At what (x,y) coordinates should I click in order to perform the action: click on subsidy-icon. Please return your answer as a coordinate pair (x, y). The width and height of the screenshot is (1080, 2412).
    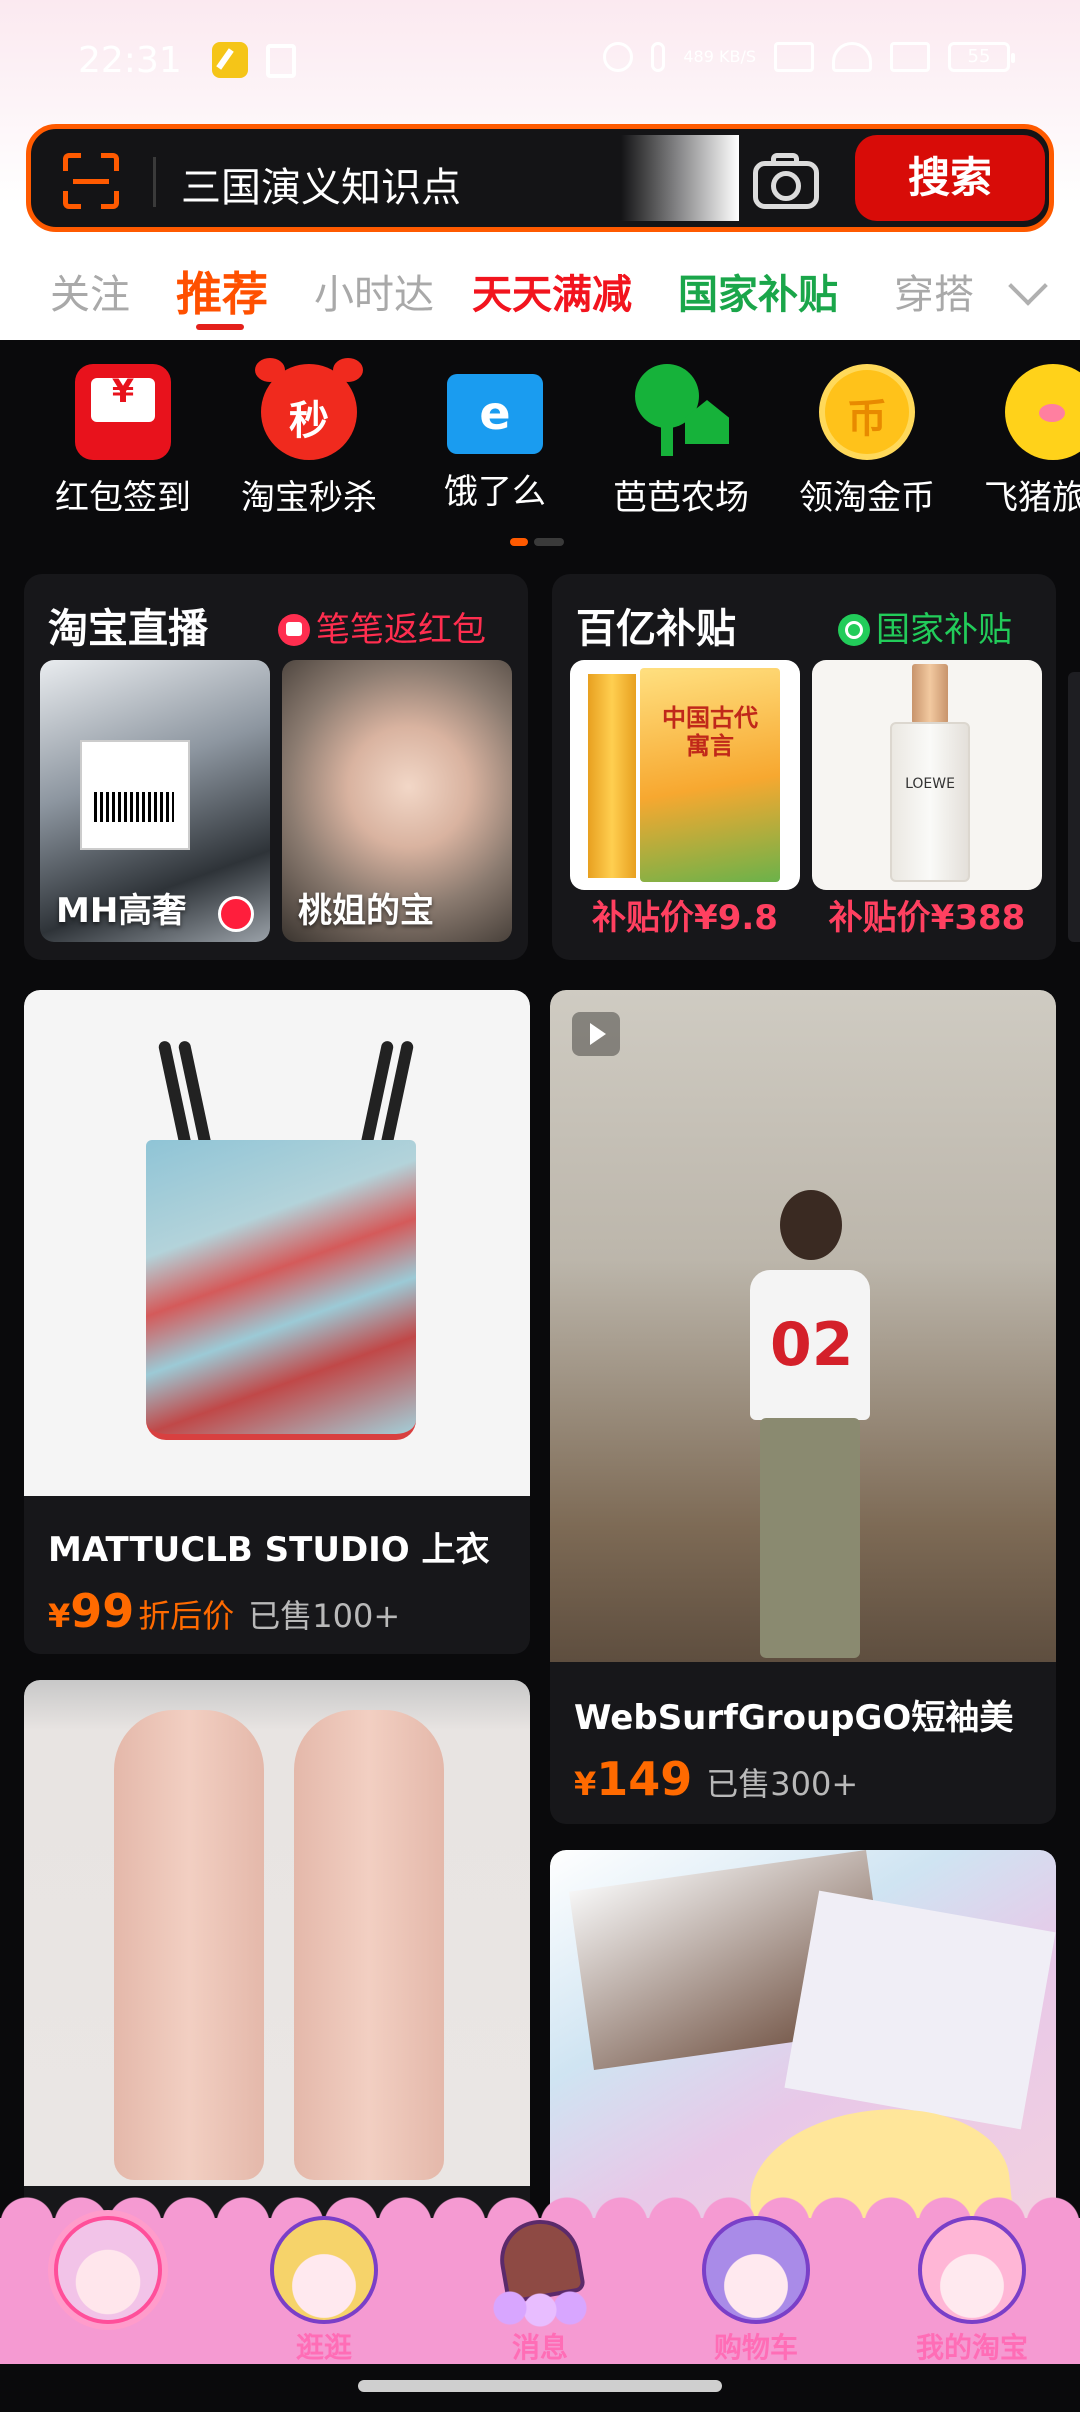
    Looking at the image, I should click on (854, 630).